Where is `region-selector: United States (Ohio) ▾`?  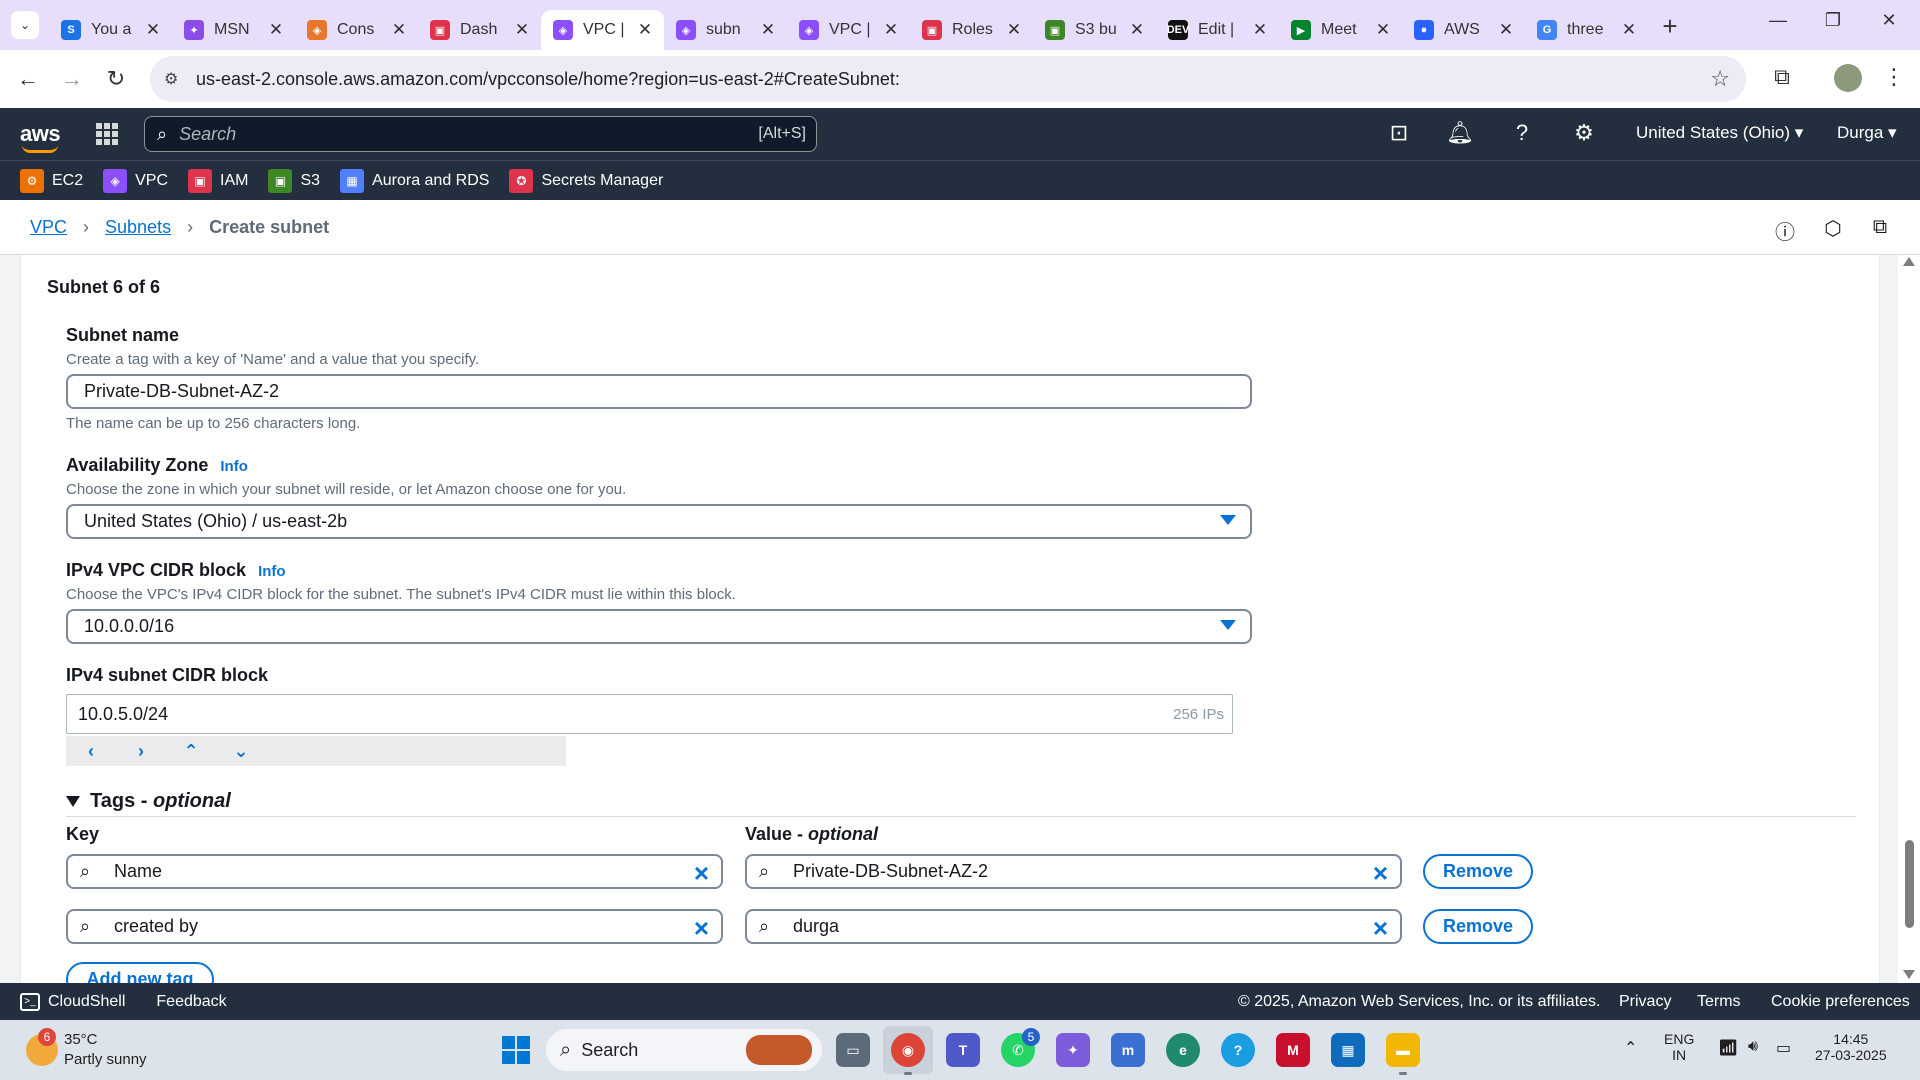 region-selector: United States (Ohio) ▾ is located at coordinates (1719, 133).